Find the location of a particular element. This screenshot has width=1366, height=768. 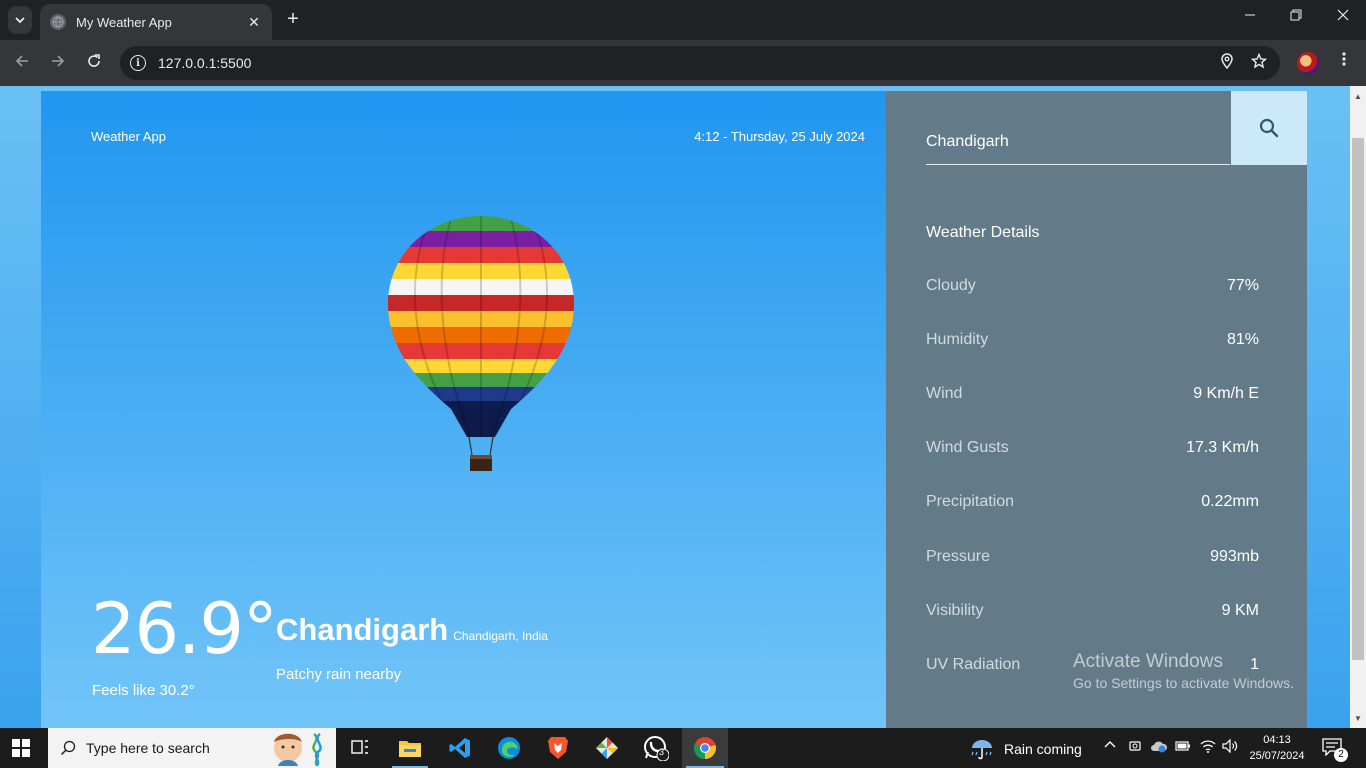

detail-label: Wind is located at coordinates (944, 393).